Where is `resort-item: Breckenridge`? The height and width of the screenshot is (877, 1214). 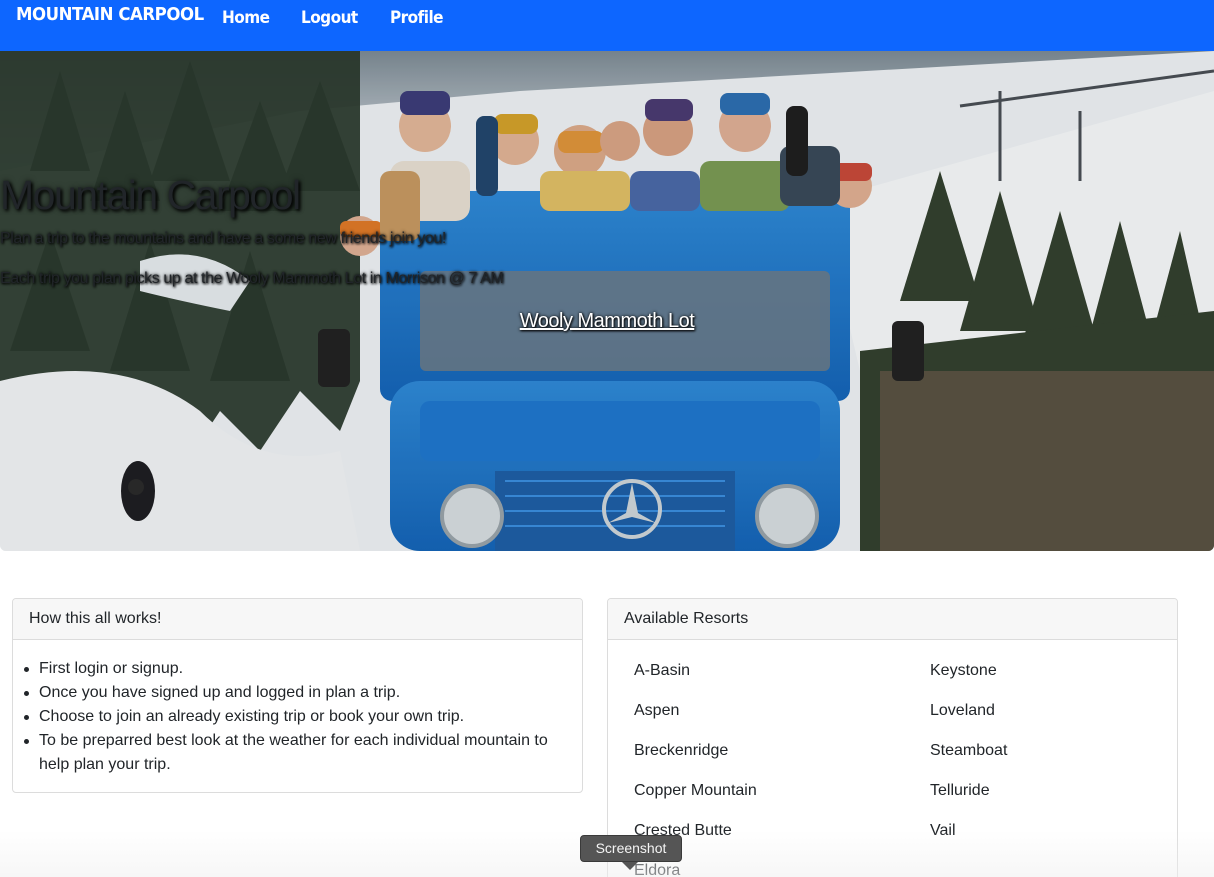
resort-item: Breckenridge is located at coordinates (782, 751).